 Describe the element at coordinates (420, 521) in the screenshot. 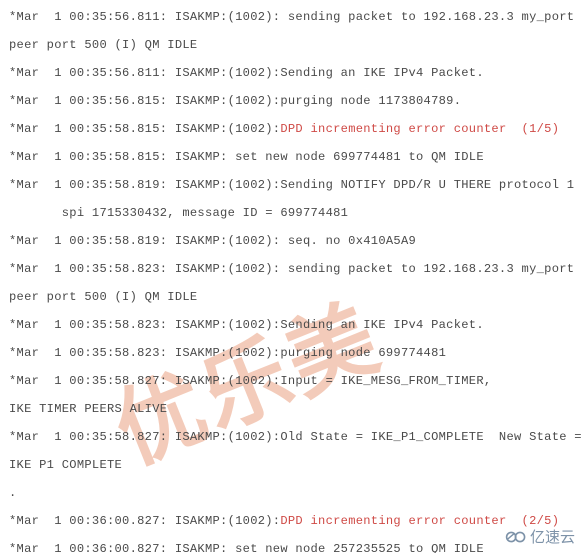

I see `log-alert-text: DPD incrementing error counter (2/5)` at that location.